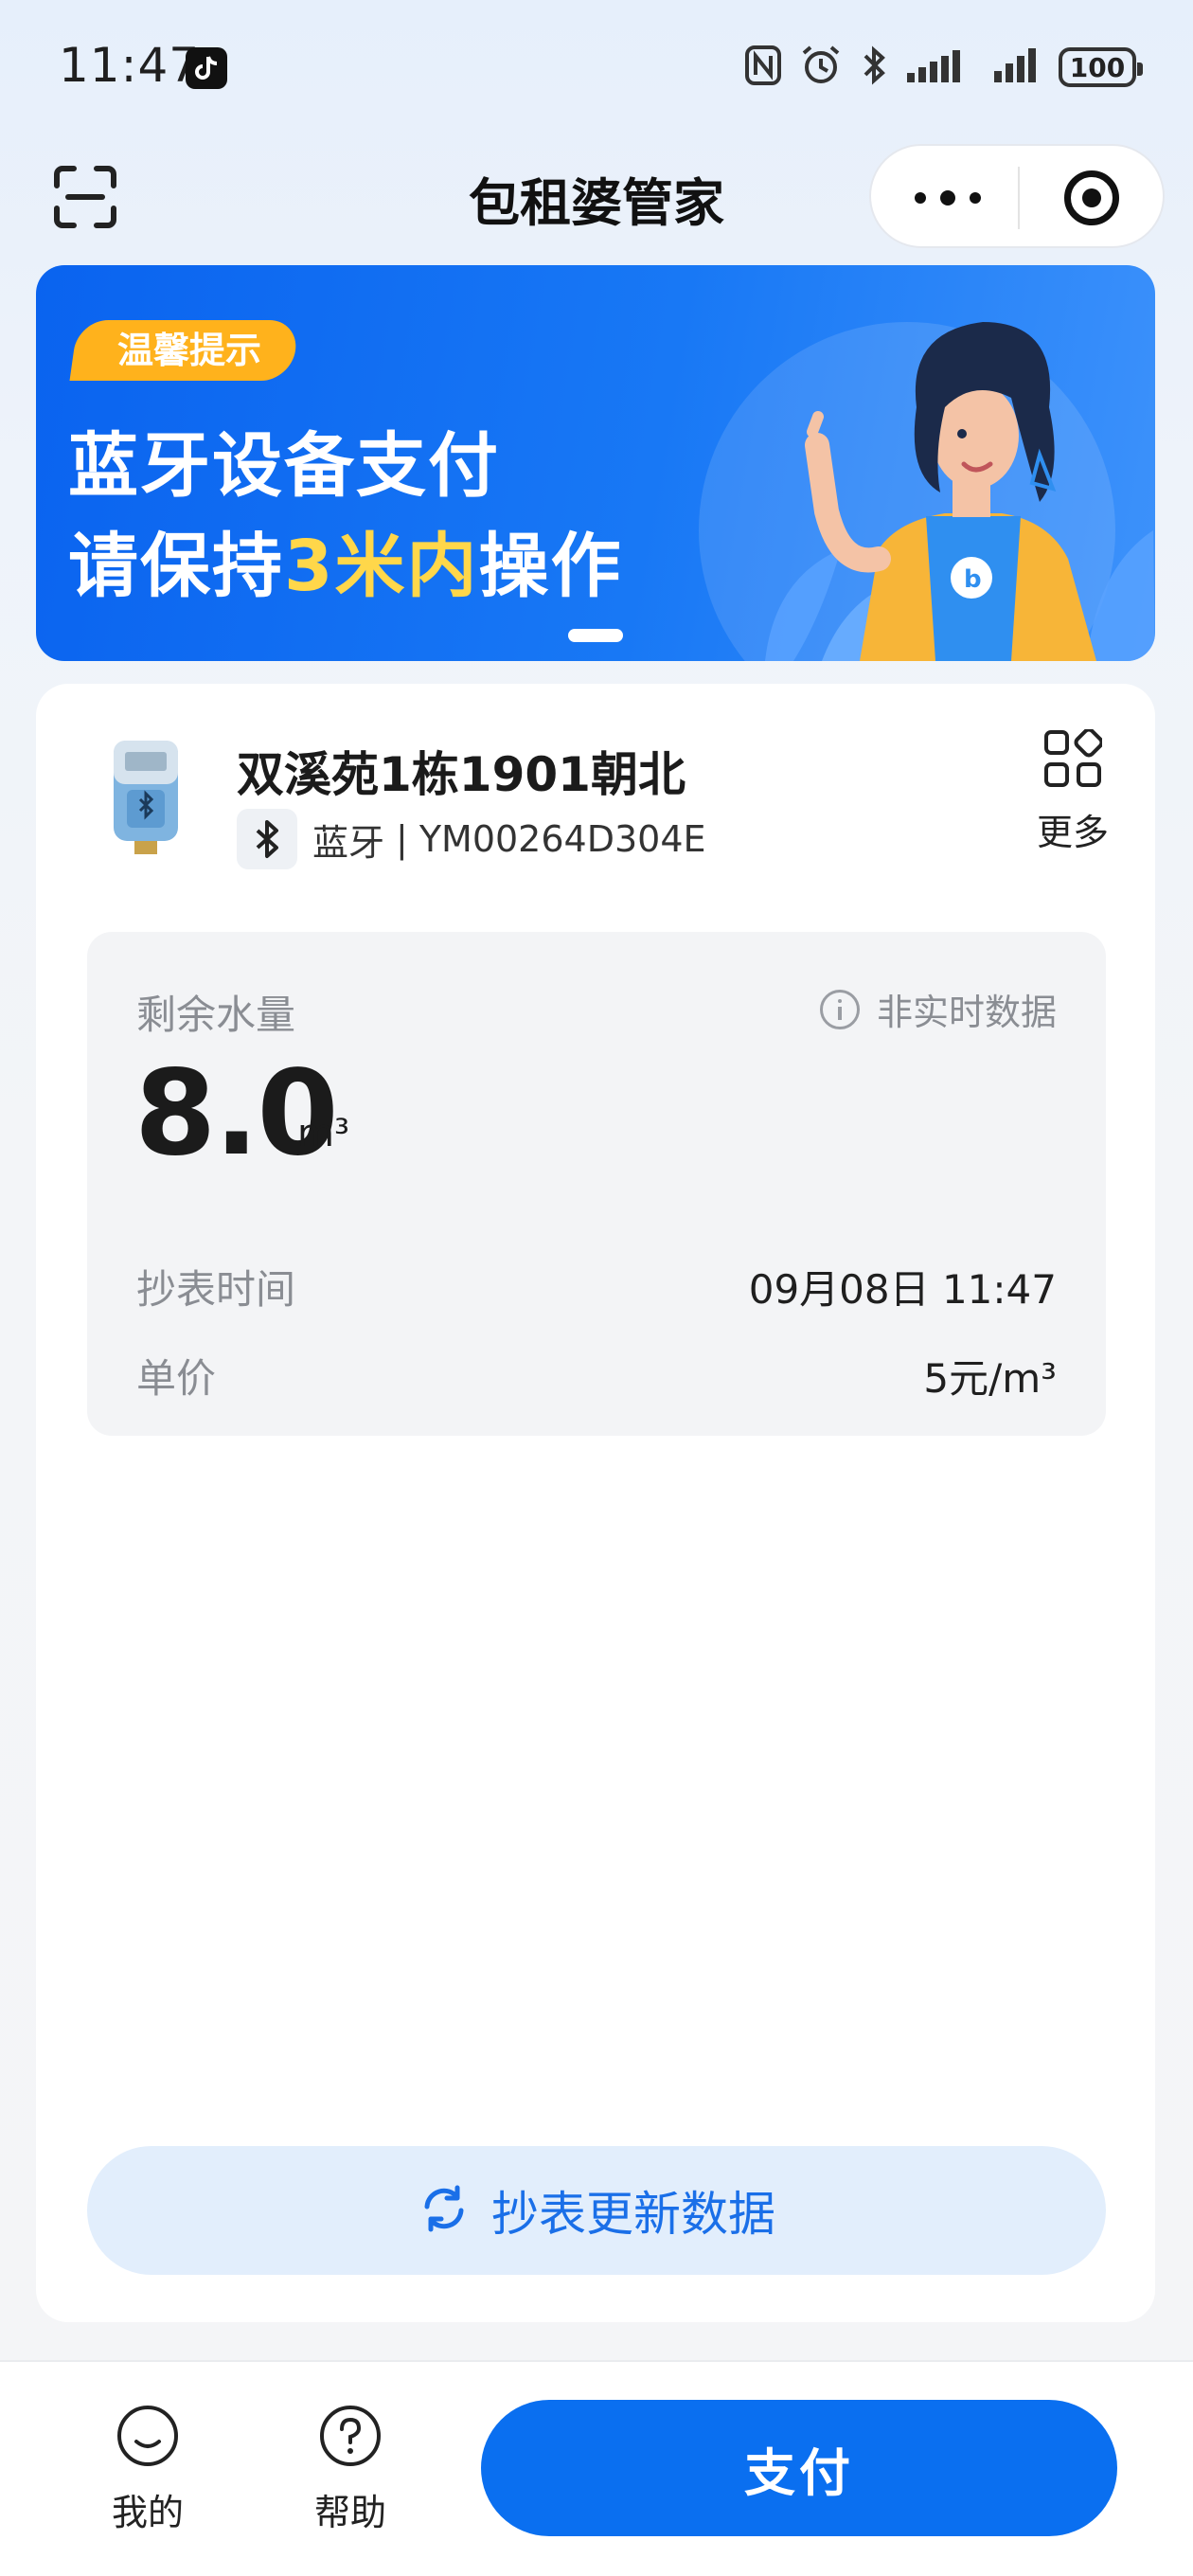  I want to click on help-icon, so click(350, 2436).